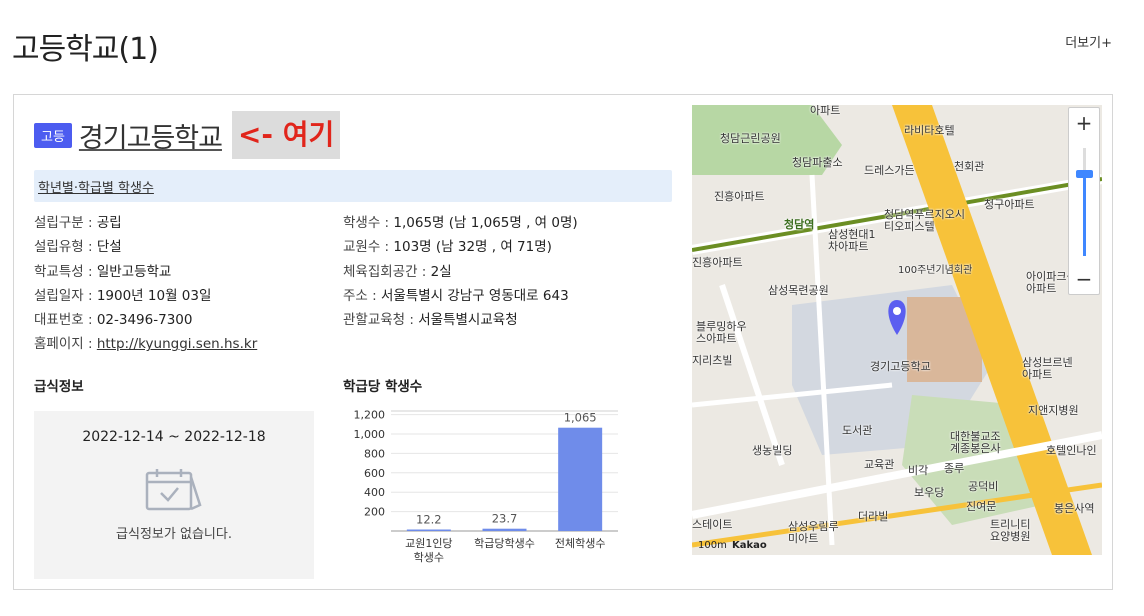 This screenshot has height=616, width=1144. What do you see at coordinates (144, 320) in the screenshot?
I see `info-value: 02-3496-7300` at bounding box center [144, 320].